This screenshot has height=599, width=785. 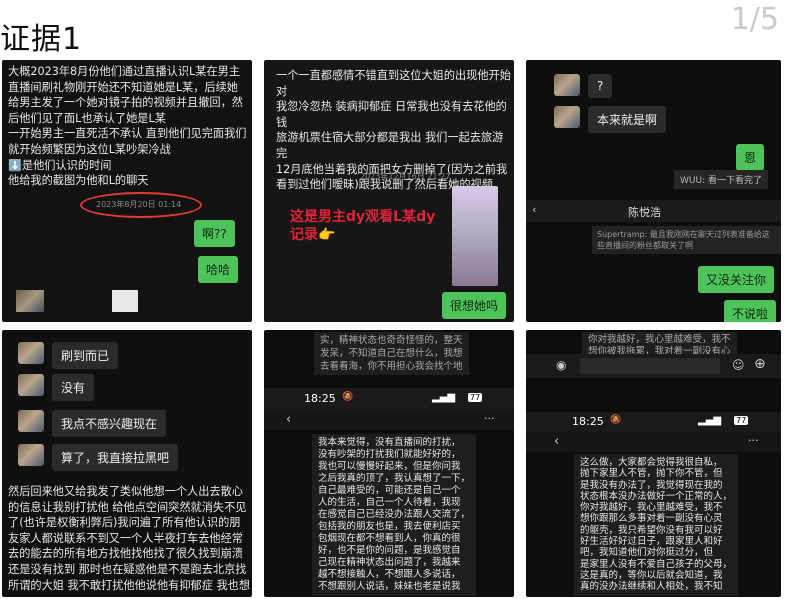 I want to click on input-bar: ◉ ☺ ⊕, so click(x=653, y=366).